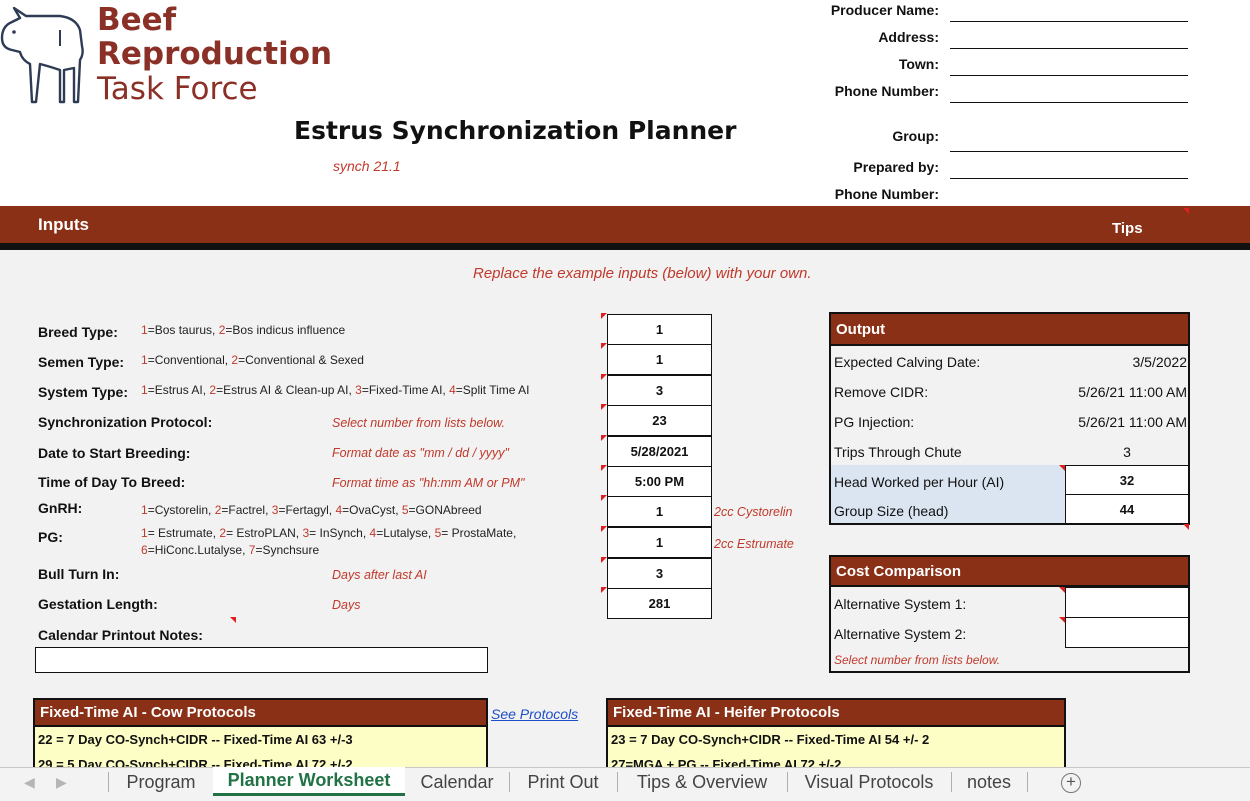 The width and height of the screenshot is (1250, 801). Describe the element at coordinates (29, 782) in the screenshot. I see `scroll-left-icon: ◀` at that location.